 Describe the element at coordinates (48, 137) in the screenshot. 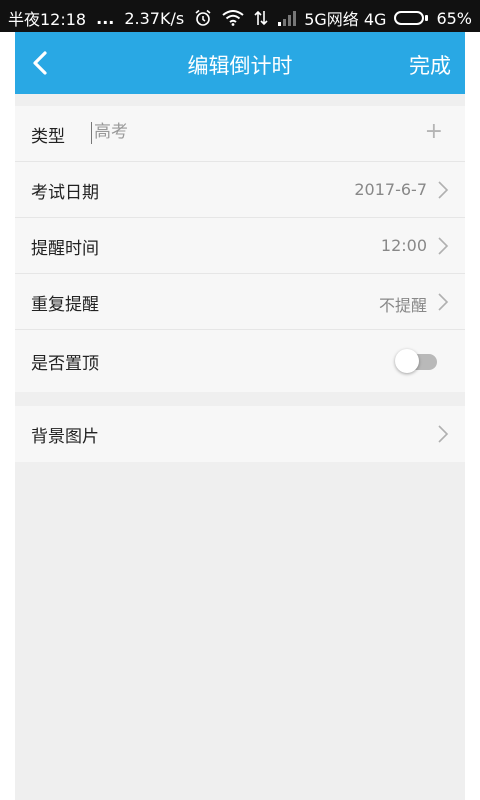

I see `type-label: 类型` at that location.